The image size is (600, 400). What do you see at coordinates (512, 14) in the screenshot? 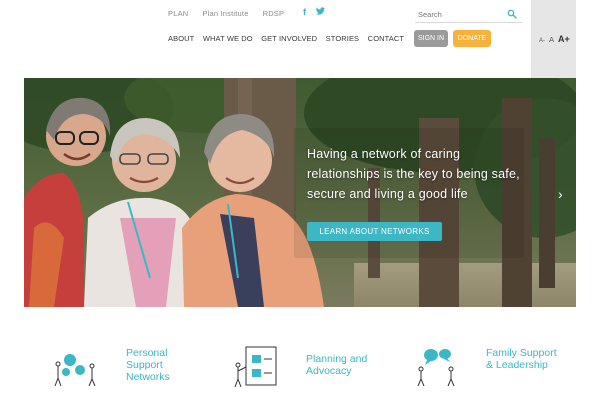
I see `search-icon` at bounding box center [512, 14].